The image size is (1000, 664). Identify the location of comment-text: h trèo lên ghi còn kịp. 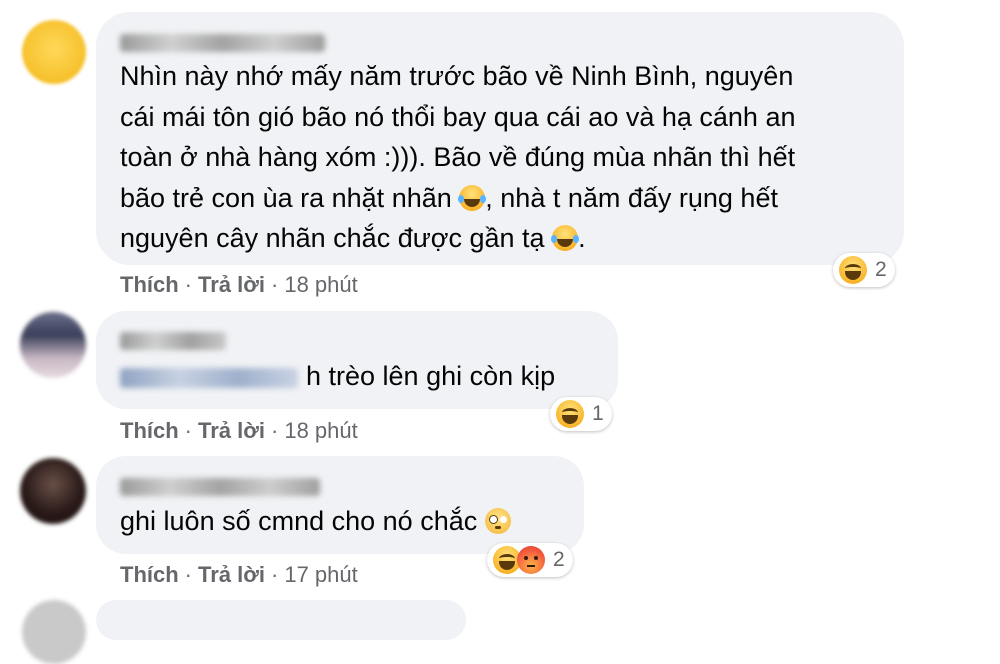
(337, 376).